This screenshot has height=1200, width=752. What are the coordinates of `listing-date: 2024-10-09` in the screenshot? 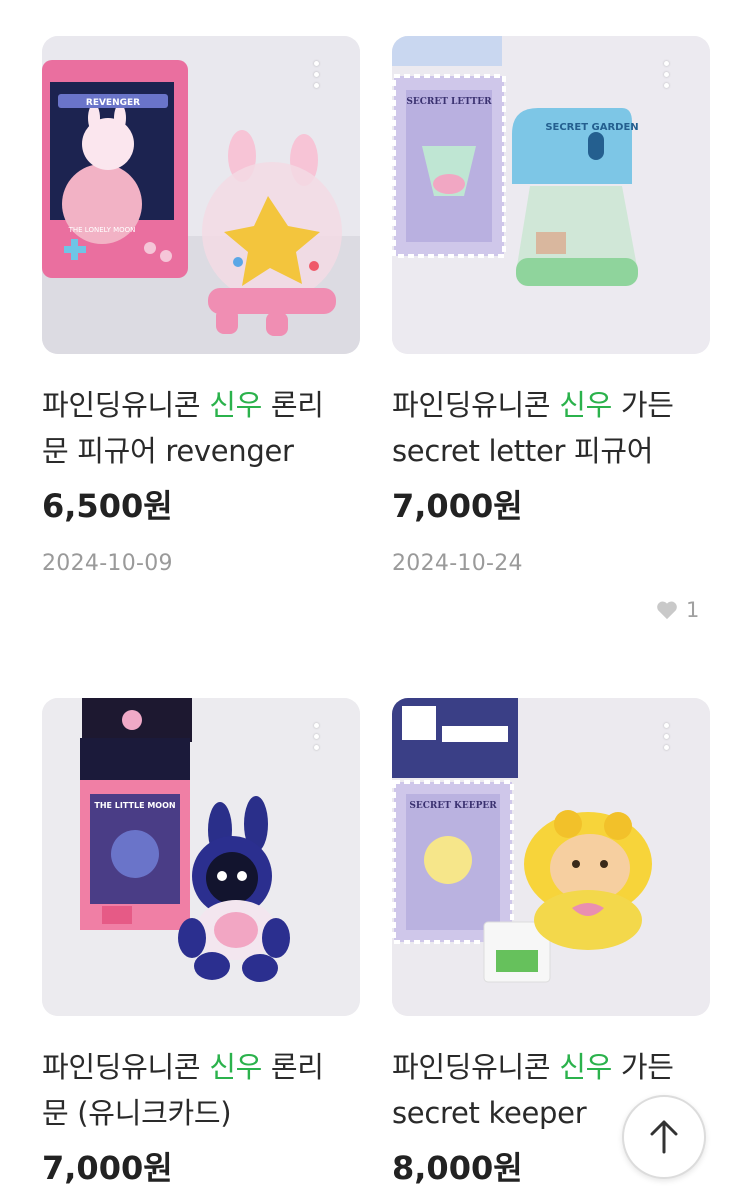 It's located at (107, 563).